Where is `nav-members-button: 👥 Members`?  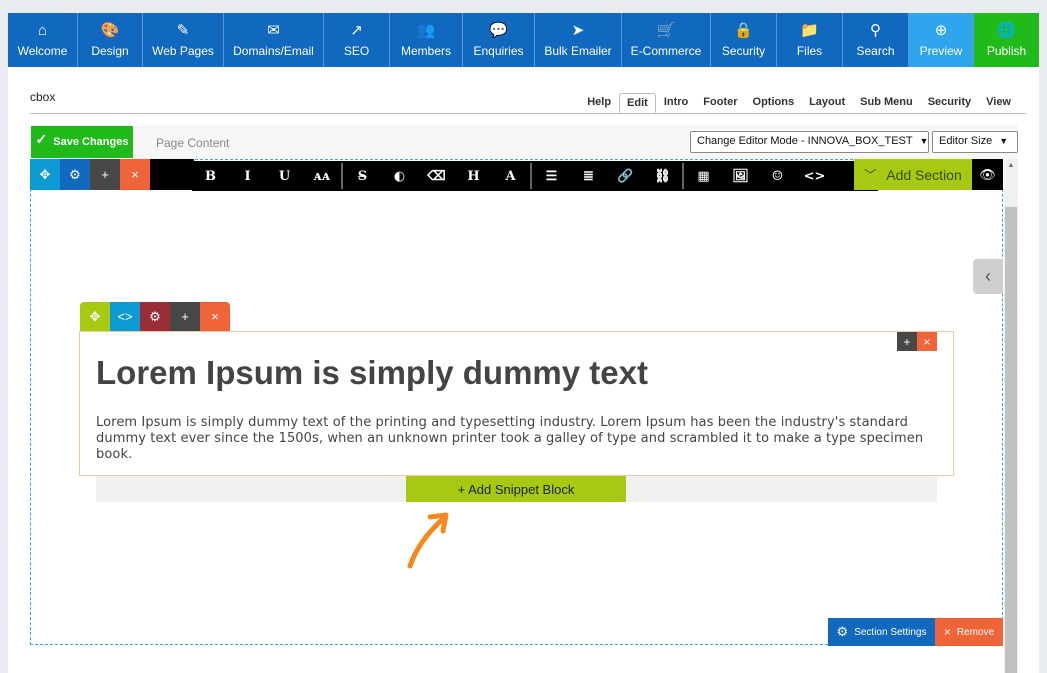
nav-members-button: 👥 Members is located at coordinates (426, 40).